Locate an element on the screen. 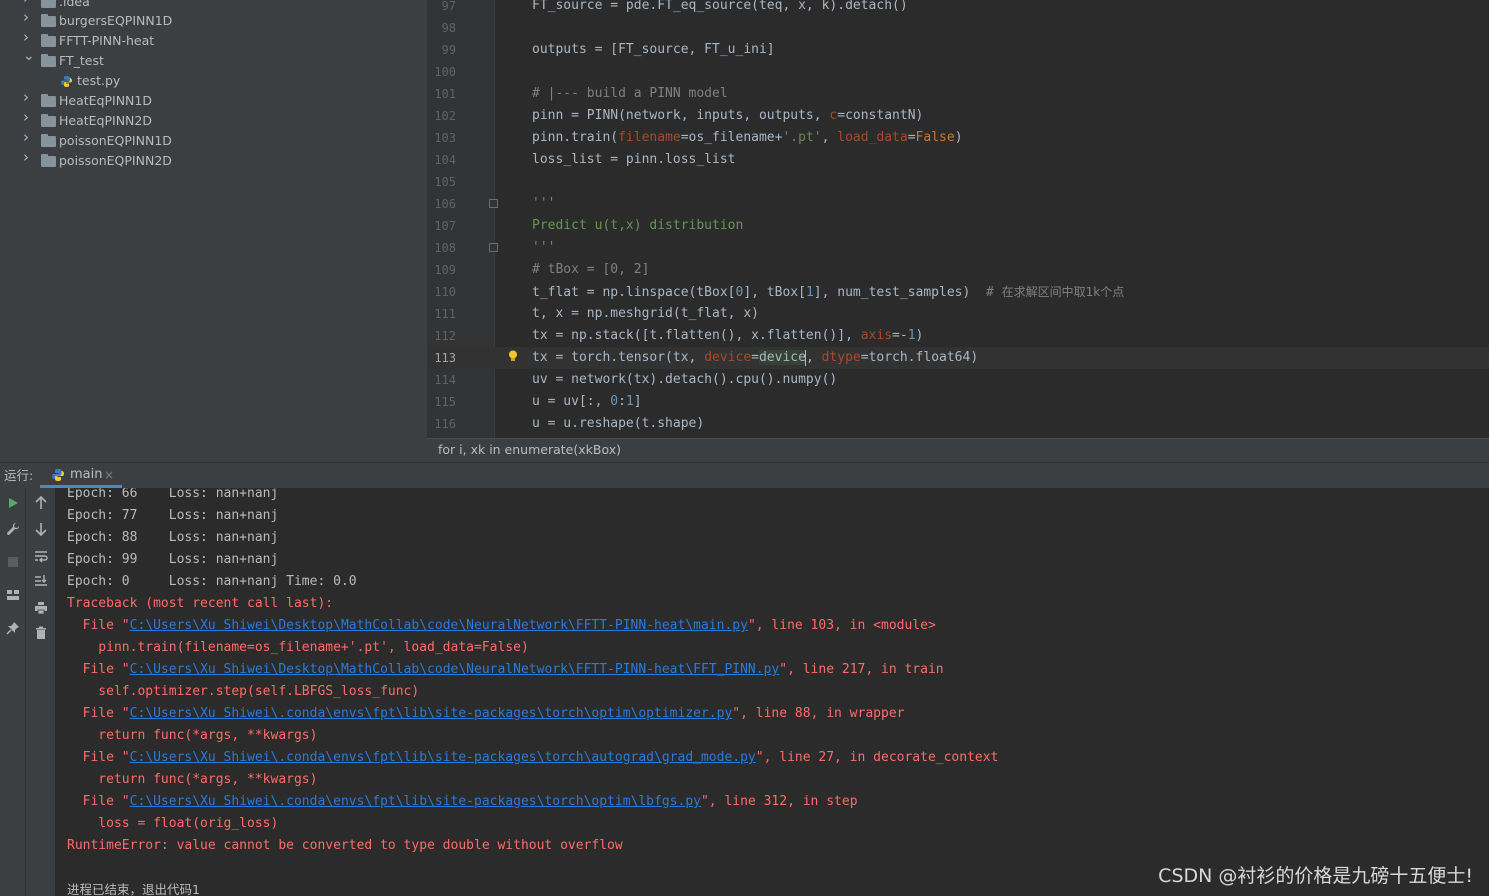 The image size is (1489, 896). editor-breadcrumb: for i, xk in enumerate(xkBox) is located at coordinates (958, 450).